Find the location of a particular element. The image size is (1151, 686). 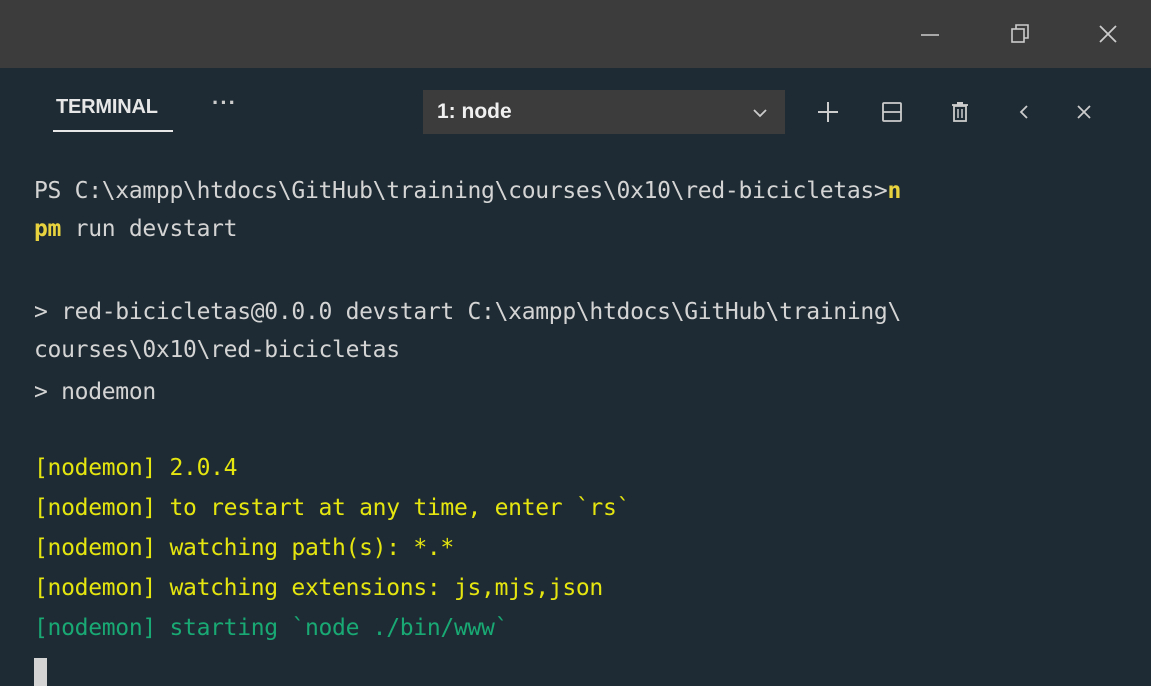

chevron-left-icon is located at coordinates (1023, 112).